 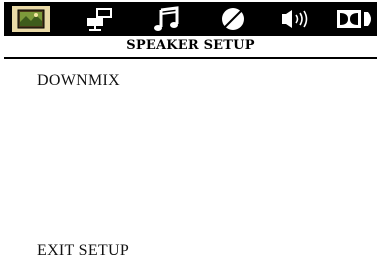 What do you see at coordinates (2, 134) in the screenshot?
I see `left-border` at bounding box center [2, 134].